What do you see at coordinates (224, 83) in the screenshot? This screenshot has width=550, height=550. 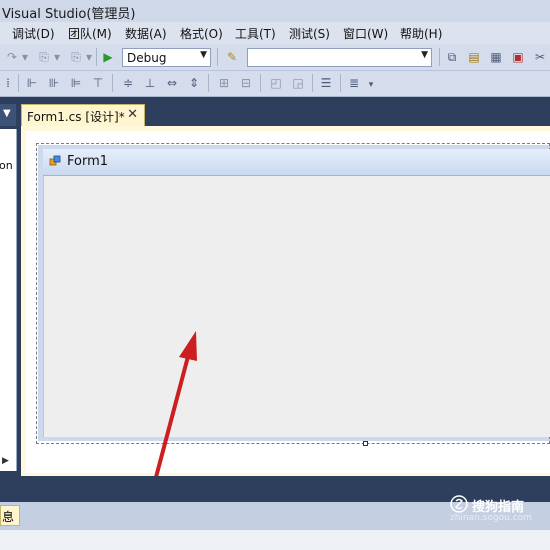 I see `center-horizontally-icon: ⊞` at bounding box center [224, 83].